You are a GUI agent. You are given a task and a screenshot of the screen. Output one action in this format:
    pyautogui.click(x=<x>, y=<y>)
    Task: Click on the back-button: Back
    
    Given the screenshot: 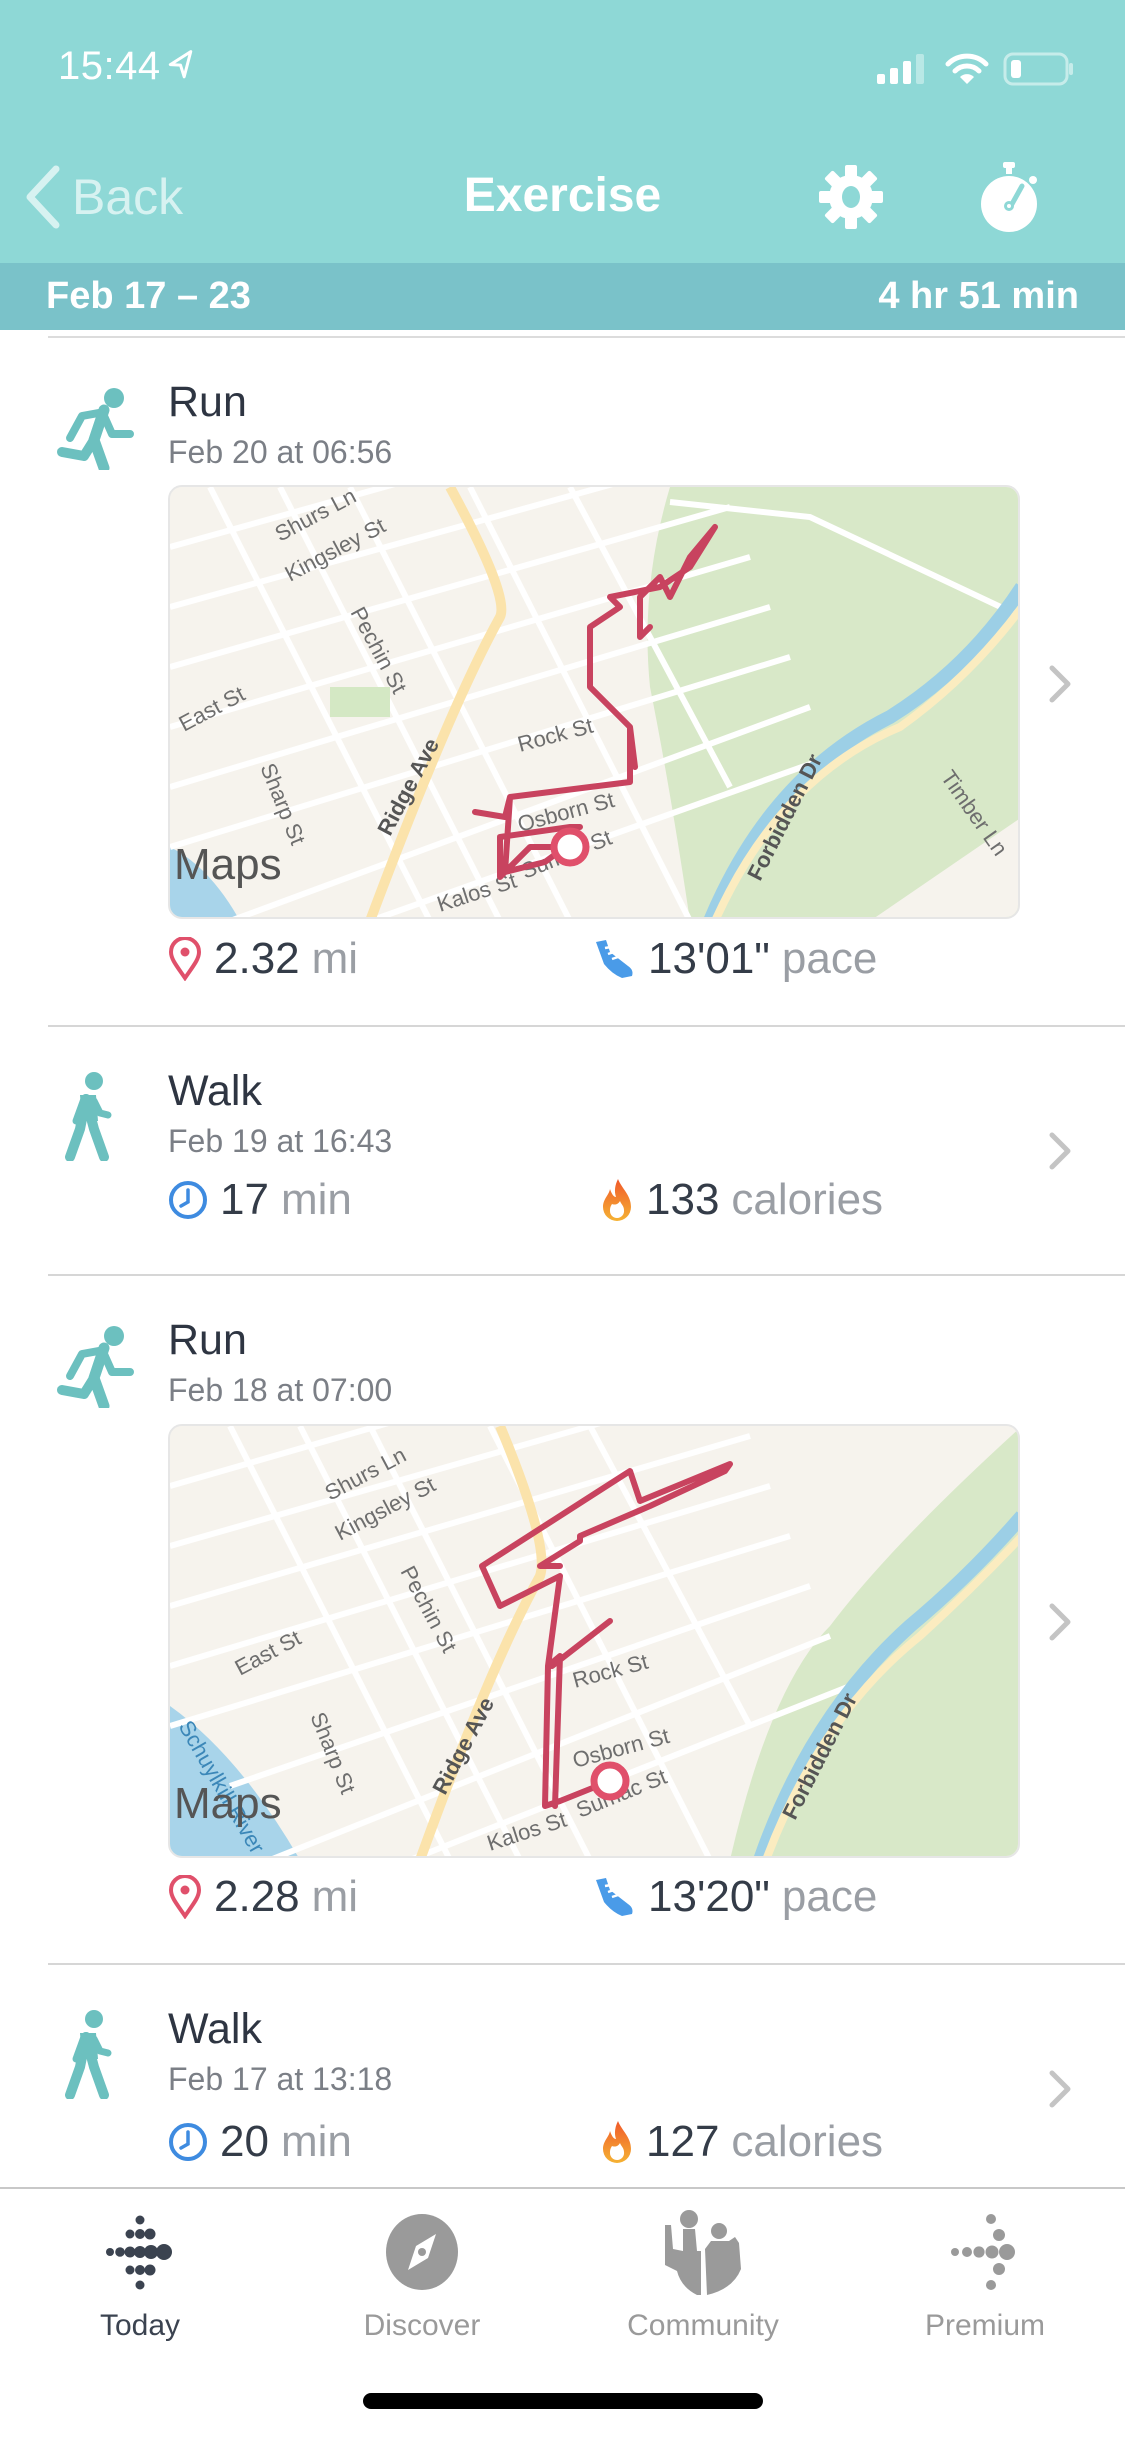 What is the action you would take?
    pyautogui.click(x=103, y=197)
    